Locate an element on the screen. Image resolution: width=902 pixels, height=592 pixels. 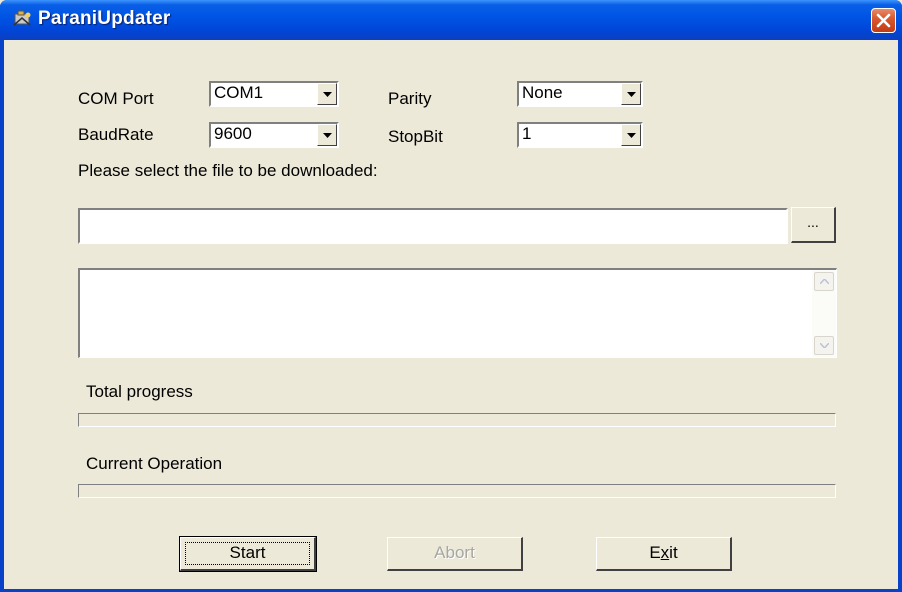
stop-bit-dropdown-button is located at coordinates (631, 135).